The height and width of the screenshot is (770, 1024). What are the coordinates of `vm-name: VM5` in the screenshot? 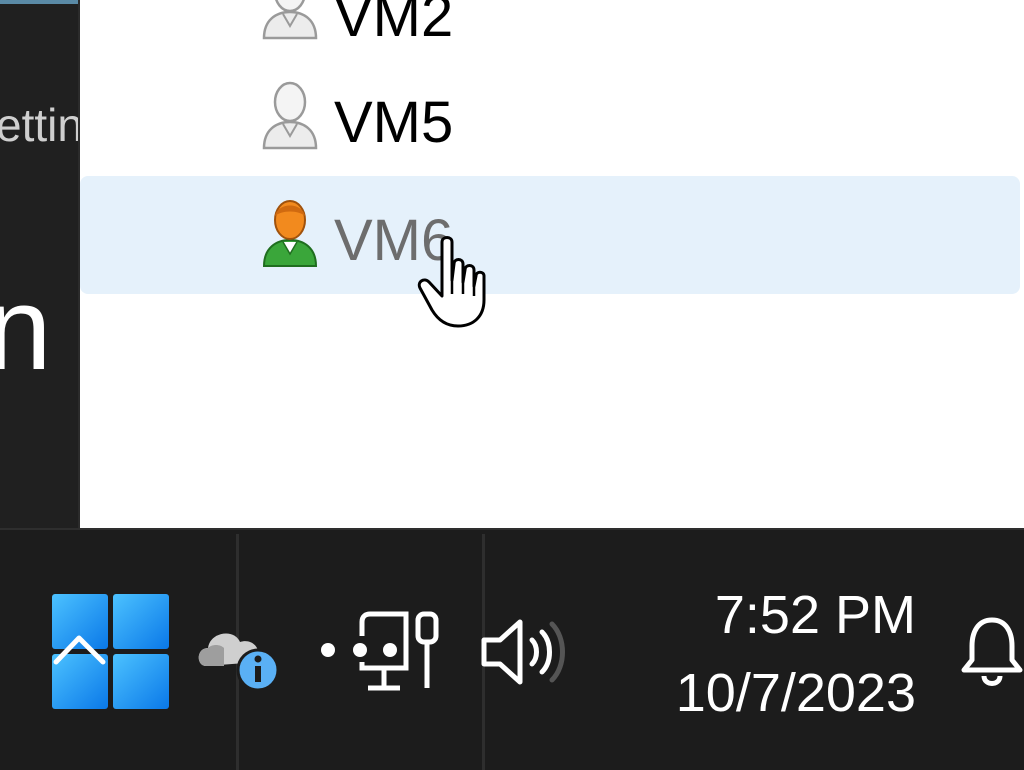 It's located at (394, 122).